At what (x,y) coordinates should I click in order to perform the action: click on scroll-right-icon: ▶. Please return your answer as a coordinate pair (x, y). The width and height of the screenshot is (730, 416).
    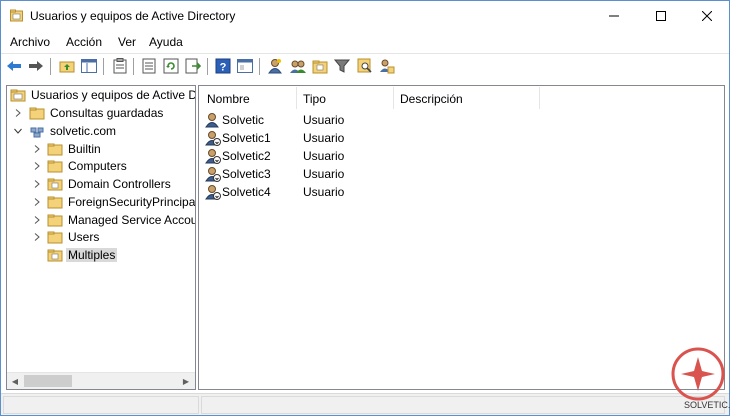
    Looking at the image, I should click on (186, 381).